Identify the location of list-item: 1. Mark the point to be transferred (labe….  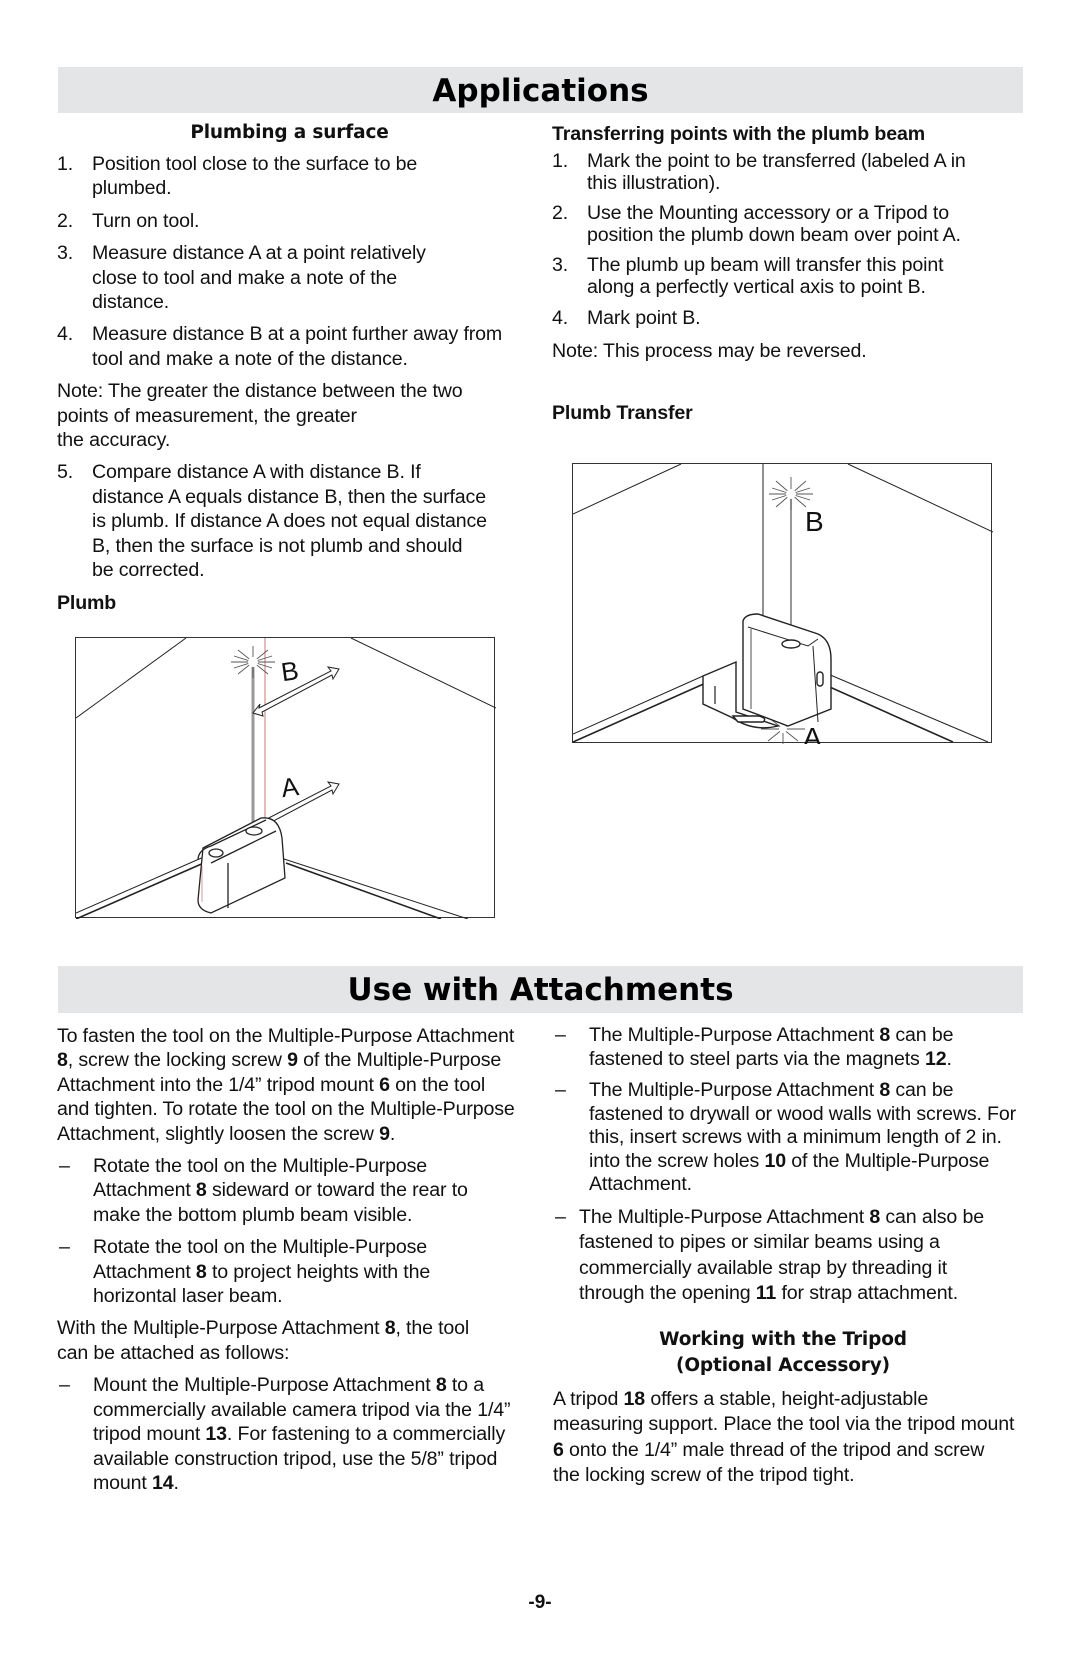
(759, 172).